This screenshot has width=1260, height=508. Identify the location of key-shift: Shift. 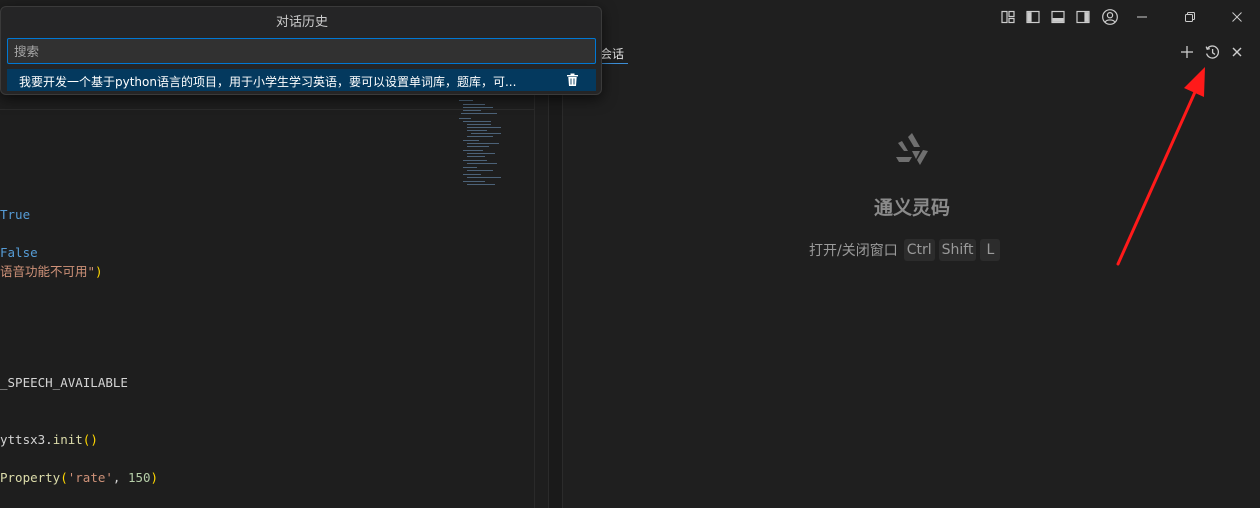
(957, 250).